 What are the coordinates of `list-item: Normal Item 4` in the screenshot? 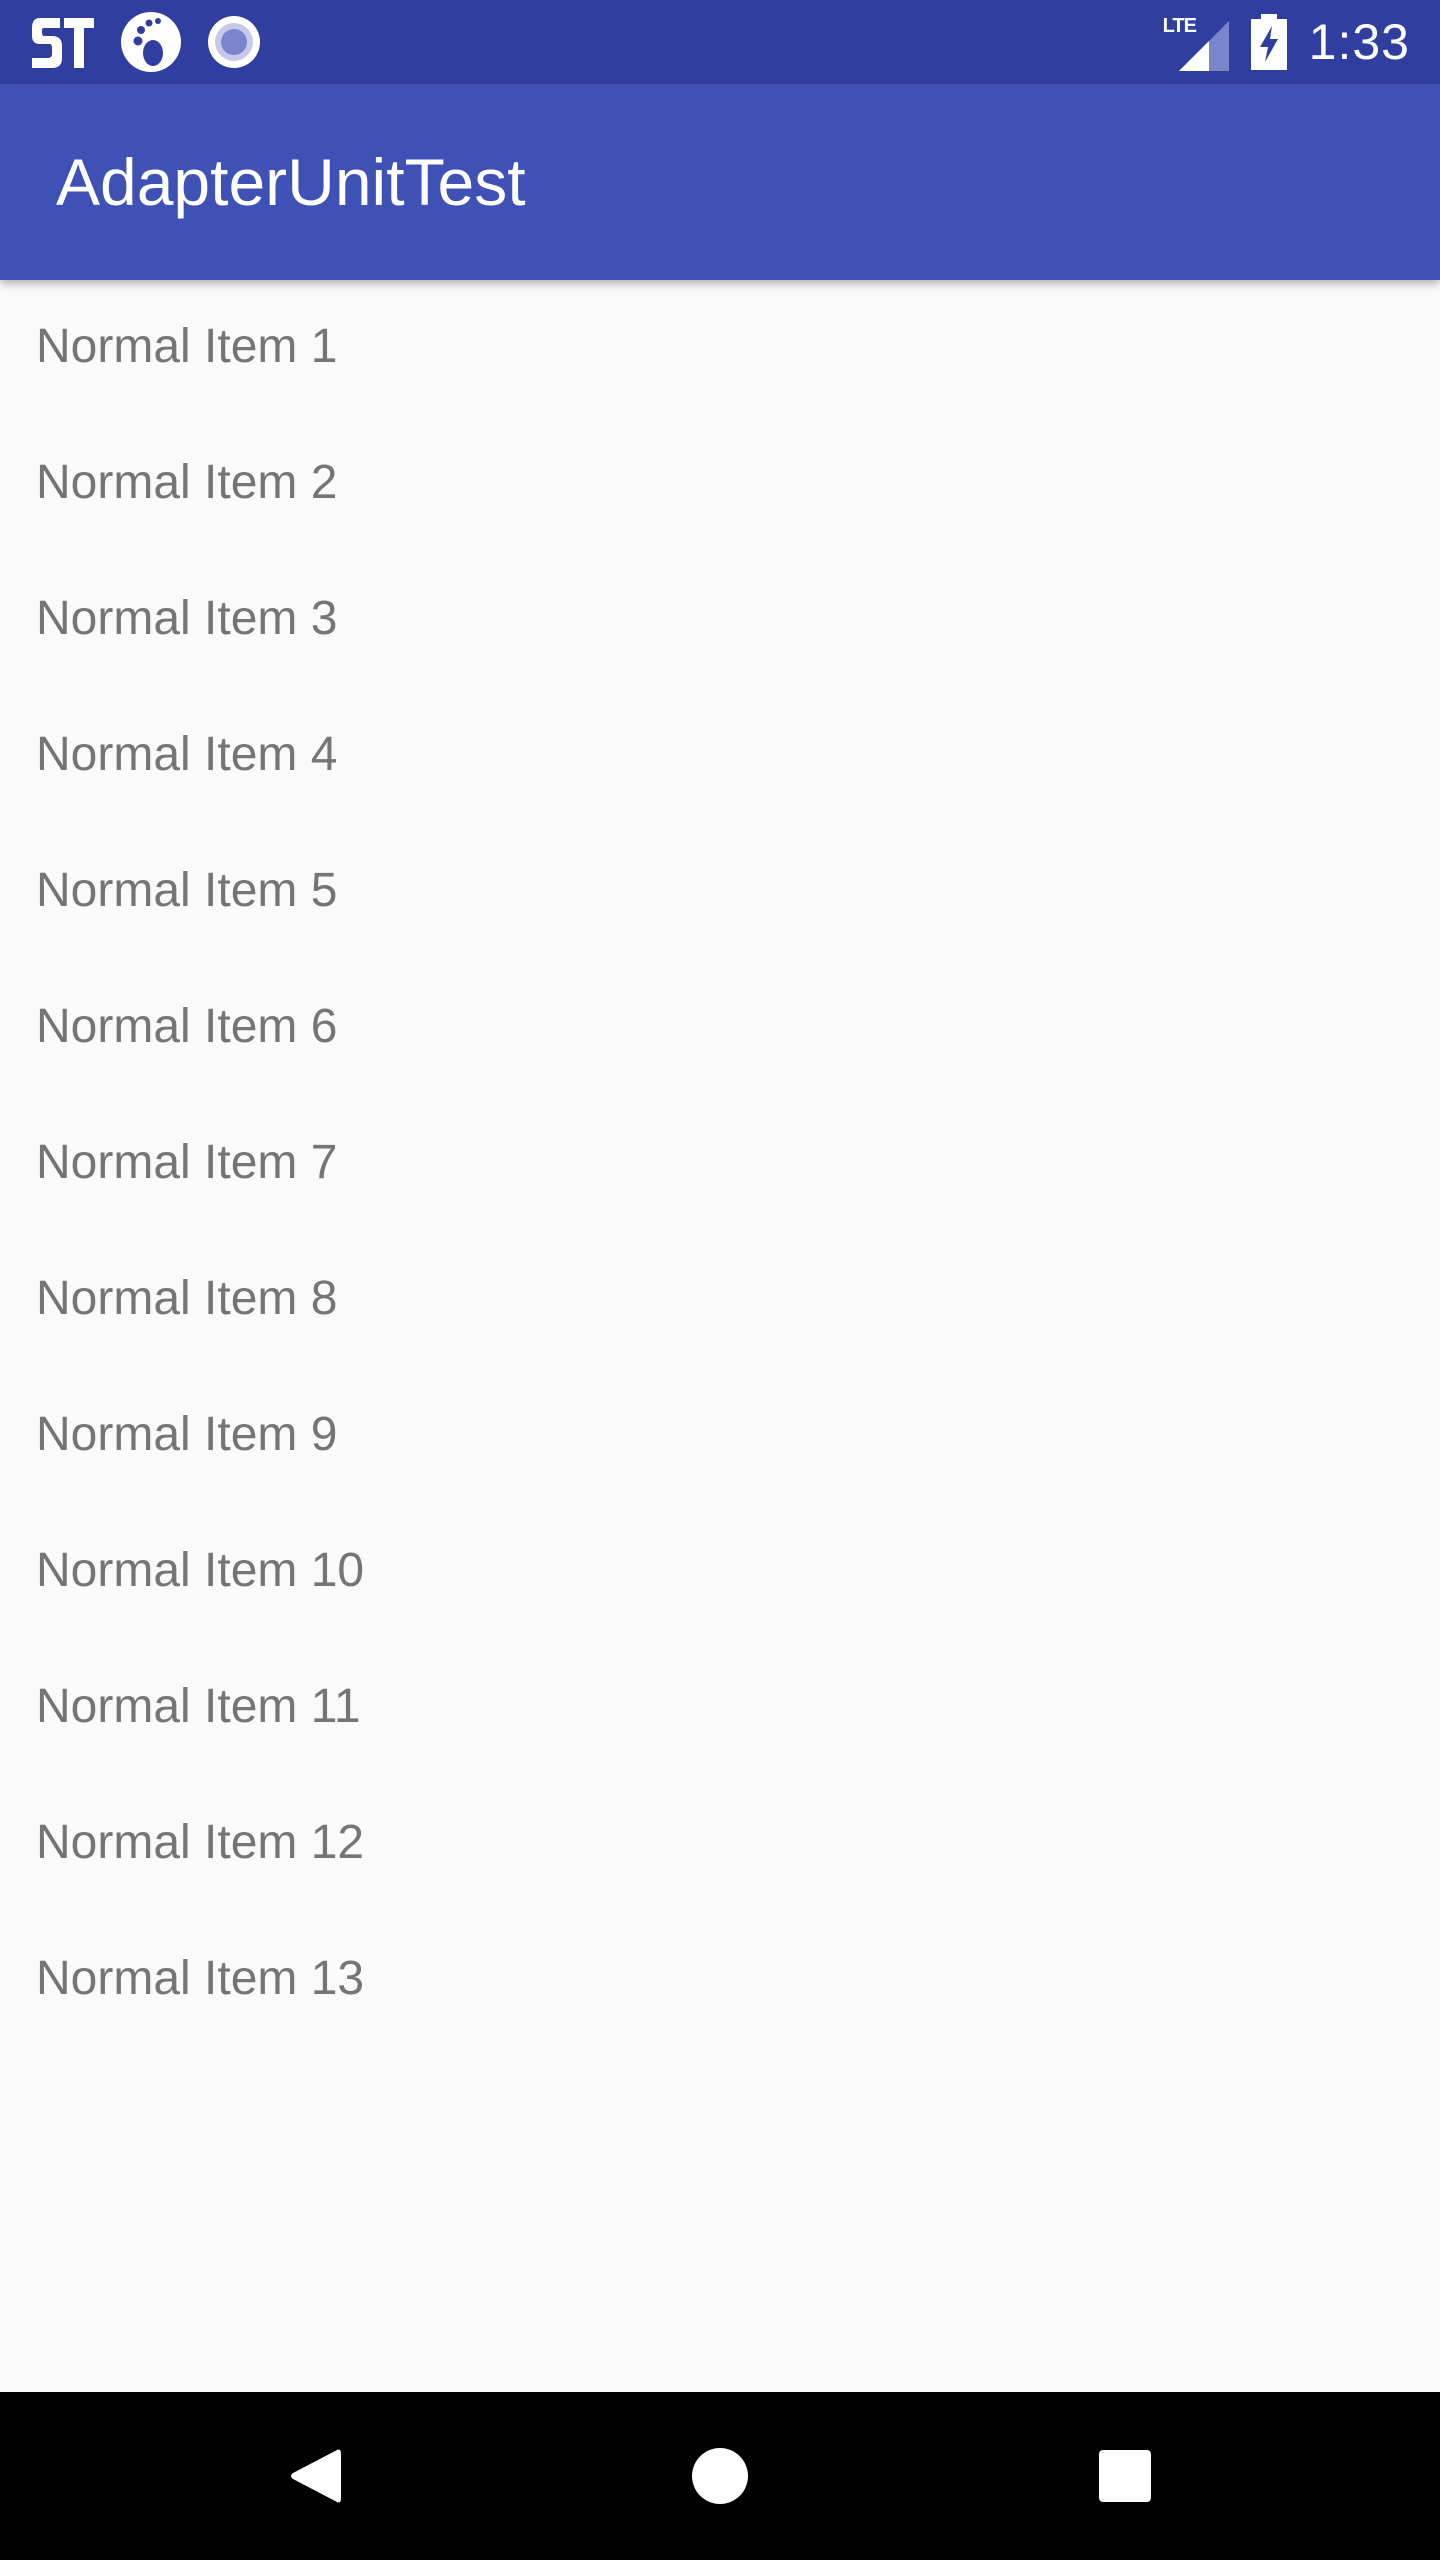 It's located at (720, 756).